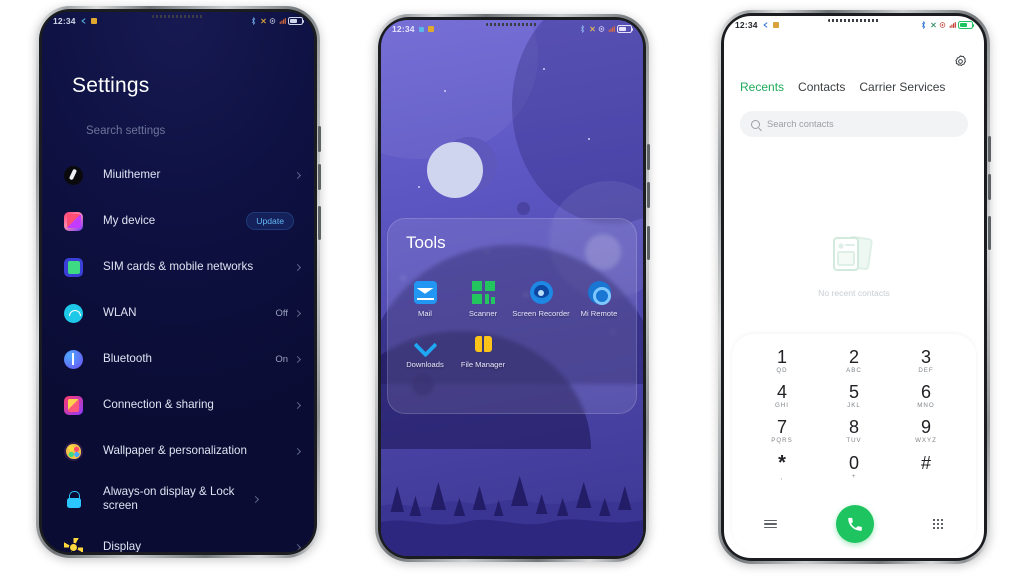 The width and height of the screenshot is (1024, 576). I want to click on sidebar-item-miuithemer: Miuithemer, so click(178, 175).